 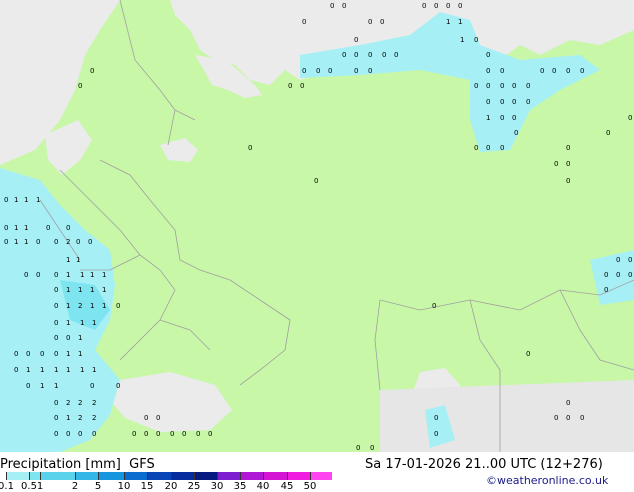 What do you see at coordinates (142, 464) in the screenshot?
I see `model-name: GFS` at bounding box center [142, 464].